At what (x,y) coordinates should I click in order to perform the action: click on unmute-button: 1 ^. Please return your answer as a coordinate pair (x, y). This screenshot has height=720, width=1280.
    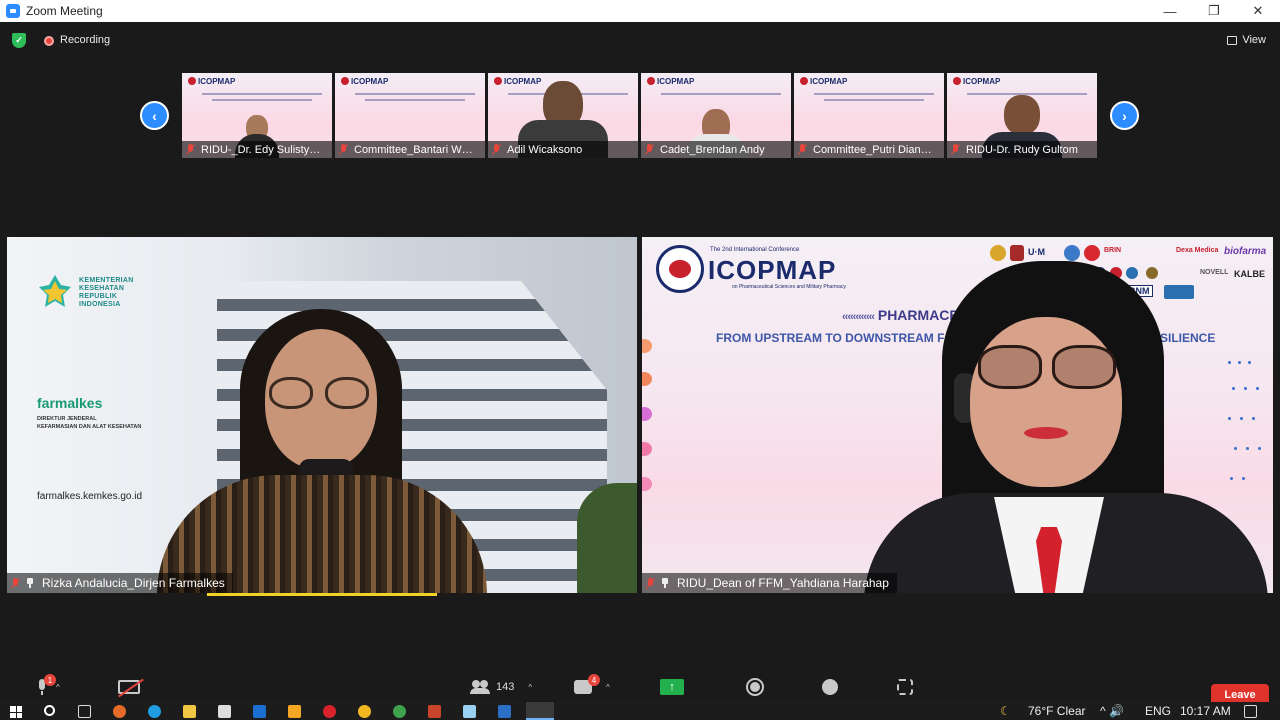
    Looking at the image, I should click on (48, 687).